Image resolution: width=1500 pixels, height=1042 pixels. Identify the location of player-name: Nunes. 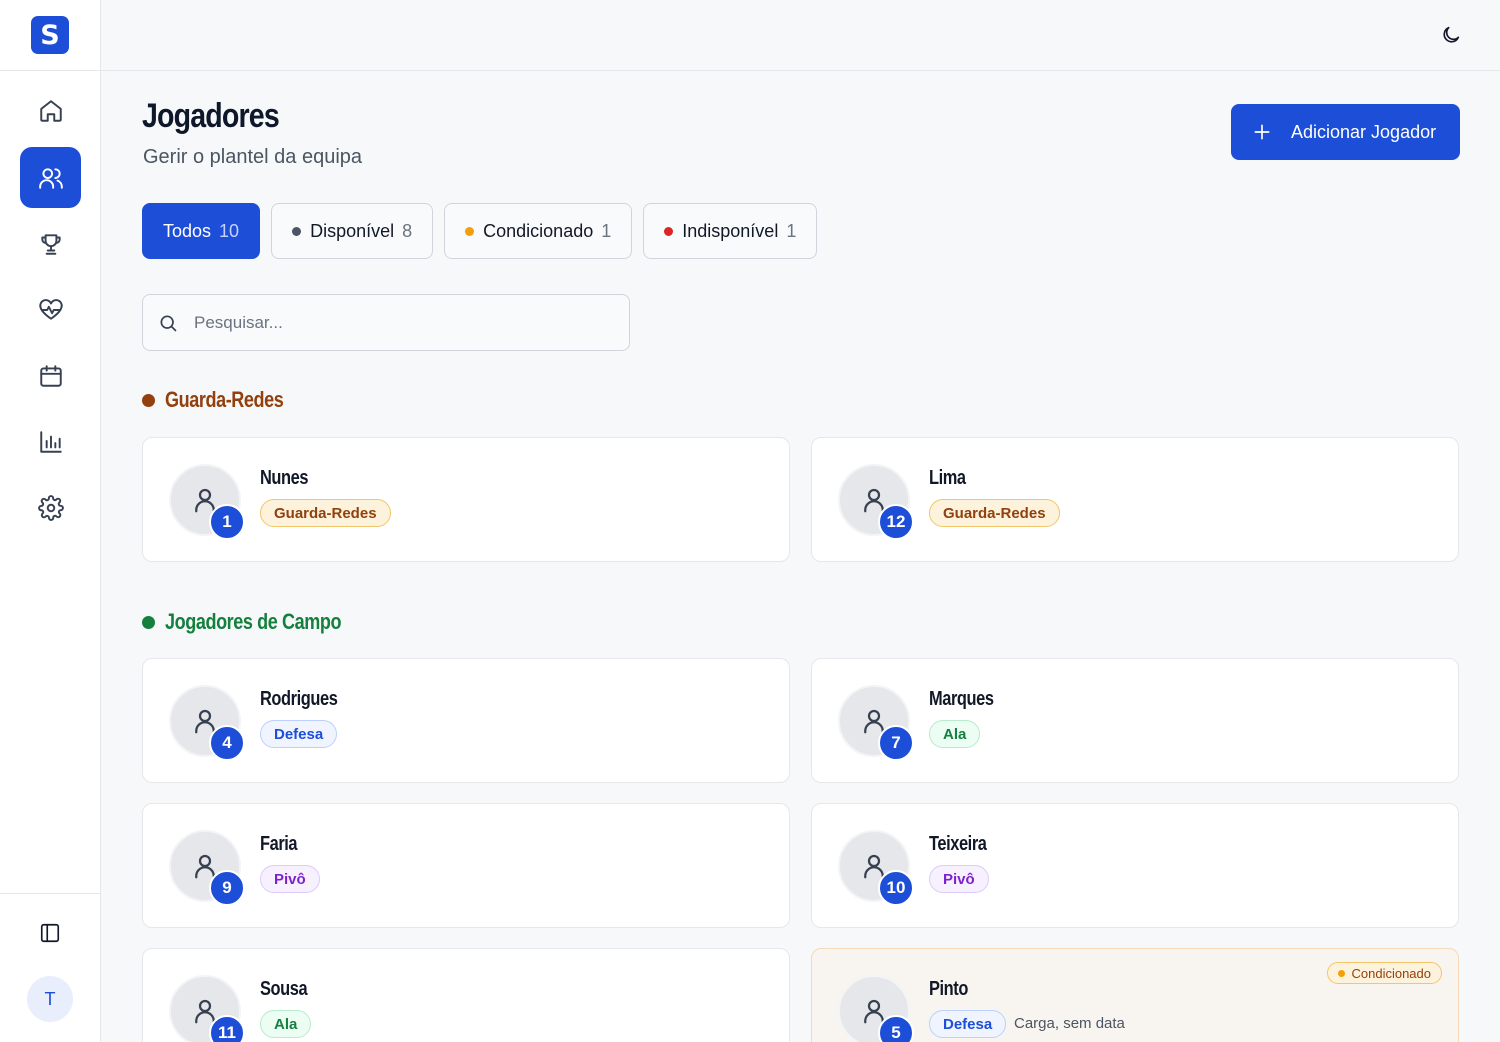
(284, 478).